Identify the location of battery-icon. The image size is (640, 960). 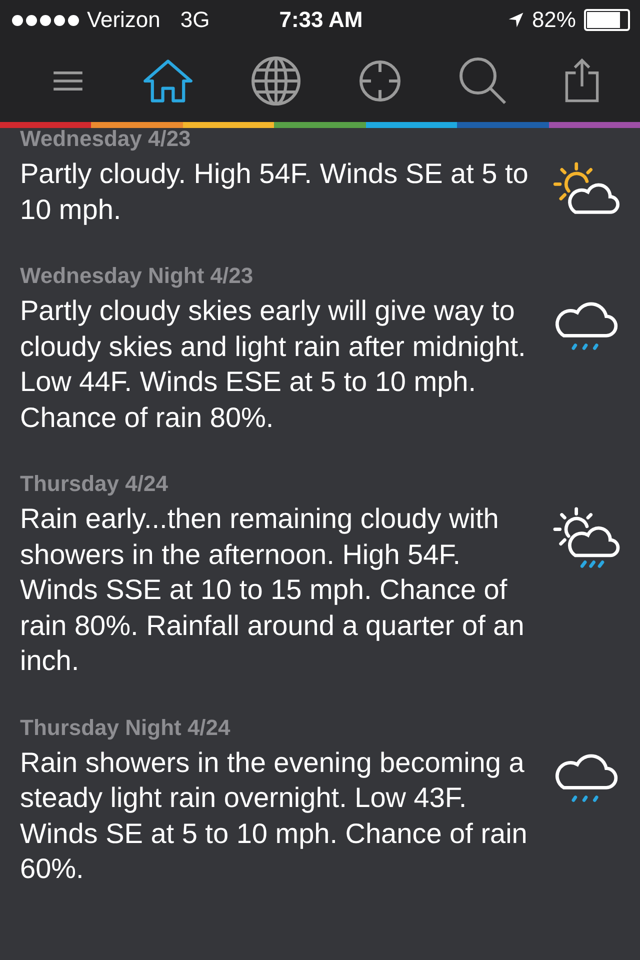
(607, 20).